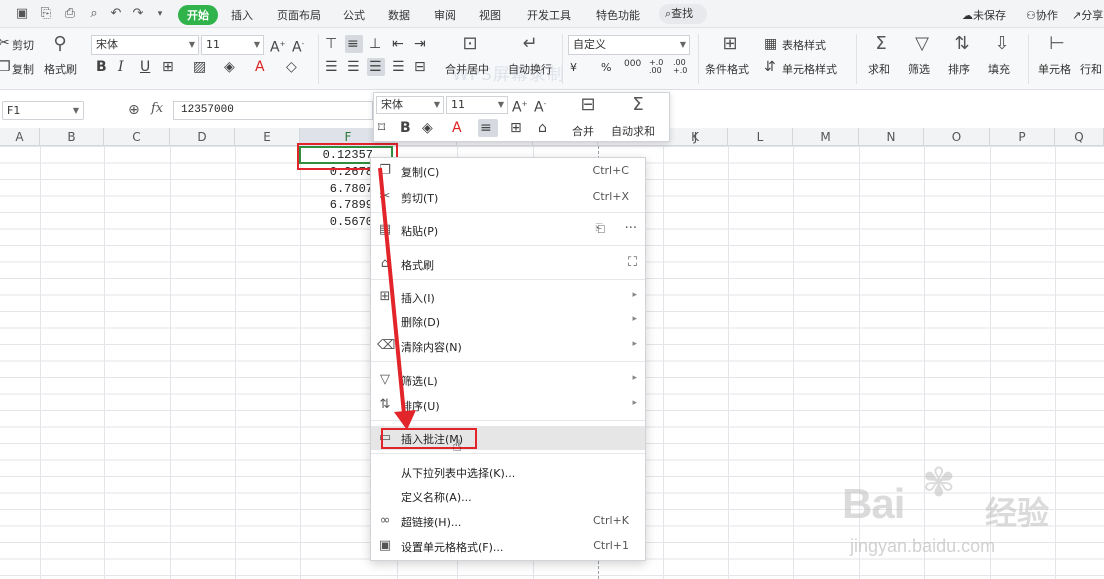 This screenshot has height=579, width=1104. Describe the element at coordinates (399, 15) in the screenshot. I see `tab-data: 数据` at that location.